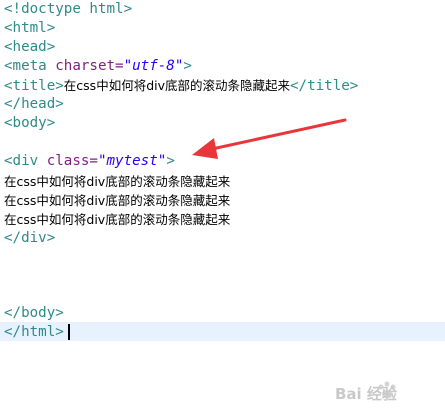 The image size is (445, 408). What do you see at coordinates (34, 86) in the screenshot?
I see `title-tag-open: <title>` at bounding box center [34, 86].